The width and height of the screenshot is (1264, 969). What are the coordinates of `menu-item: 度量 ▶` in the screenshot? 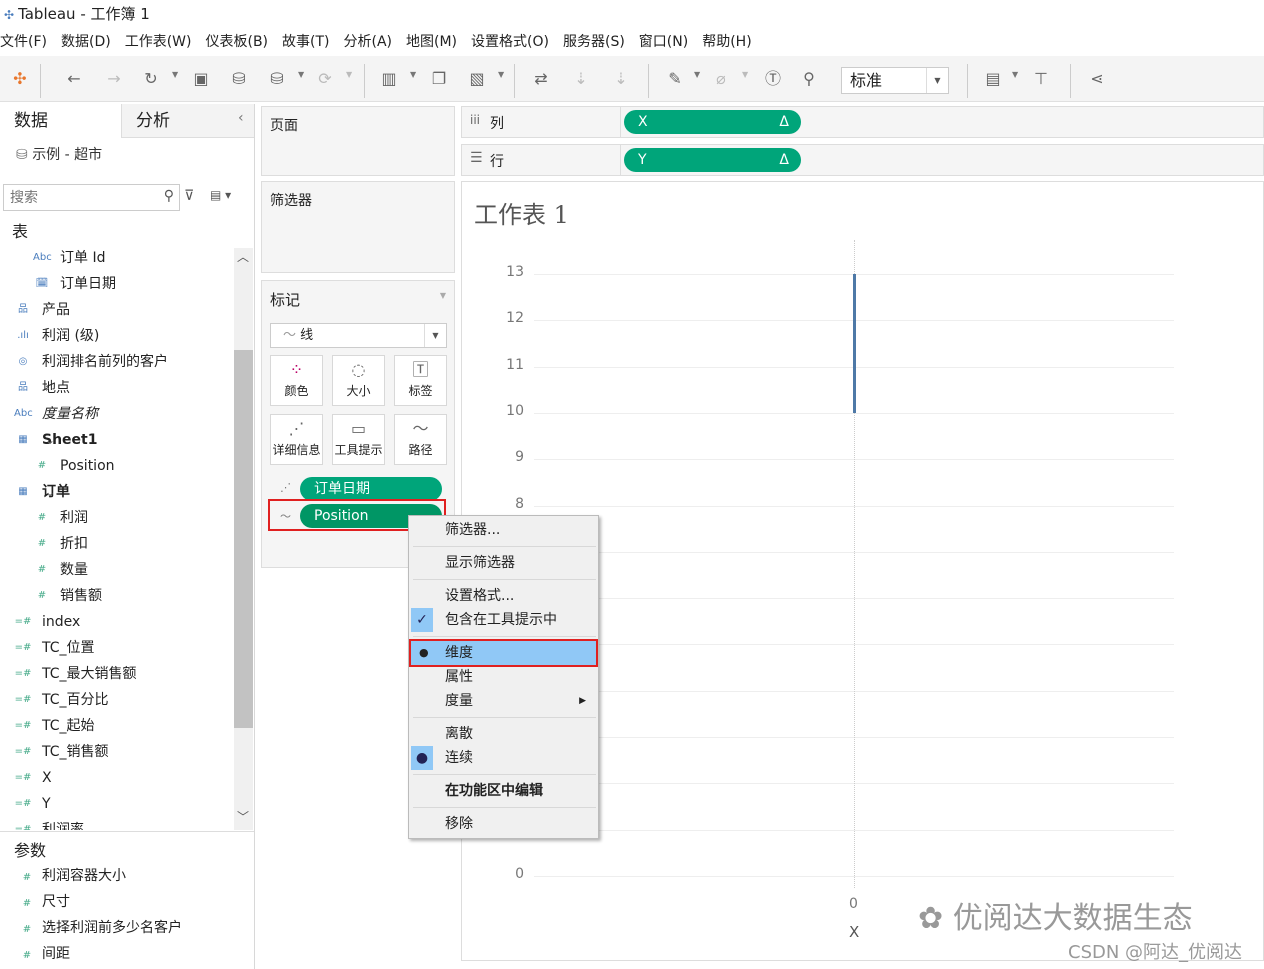 It's located at (503, 701).